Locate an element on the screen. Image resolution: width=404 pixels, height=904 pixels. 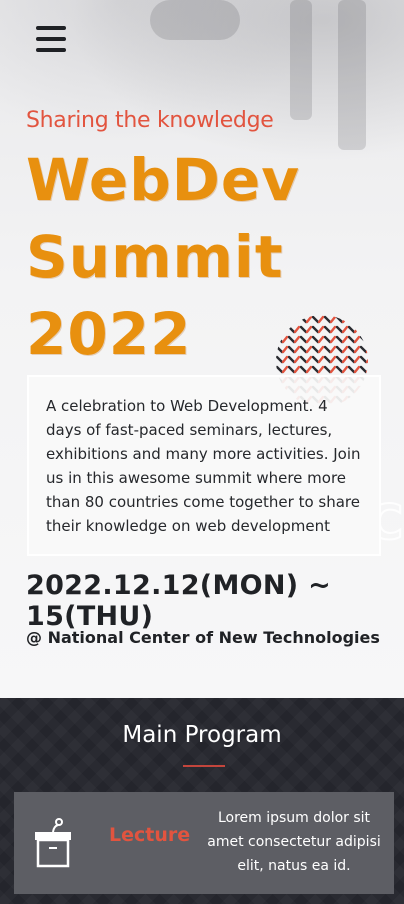
hamburger-menu-icon is located at coordinates (51, 39).